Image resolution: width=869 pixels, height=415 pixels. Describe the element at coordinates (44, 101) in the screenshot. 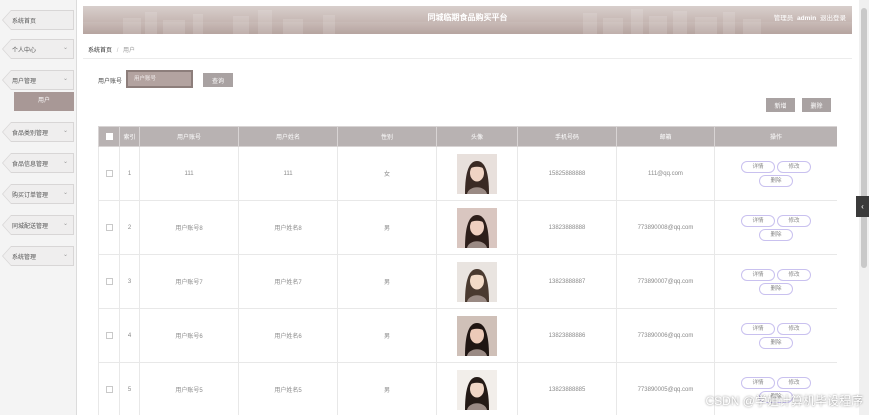

I see `sidebar-subitem-user: 用户` at that location.